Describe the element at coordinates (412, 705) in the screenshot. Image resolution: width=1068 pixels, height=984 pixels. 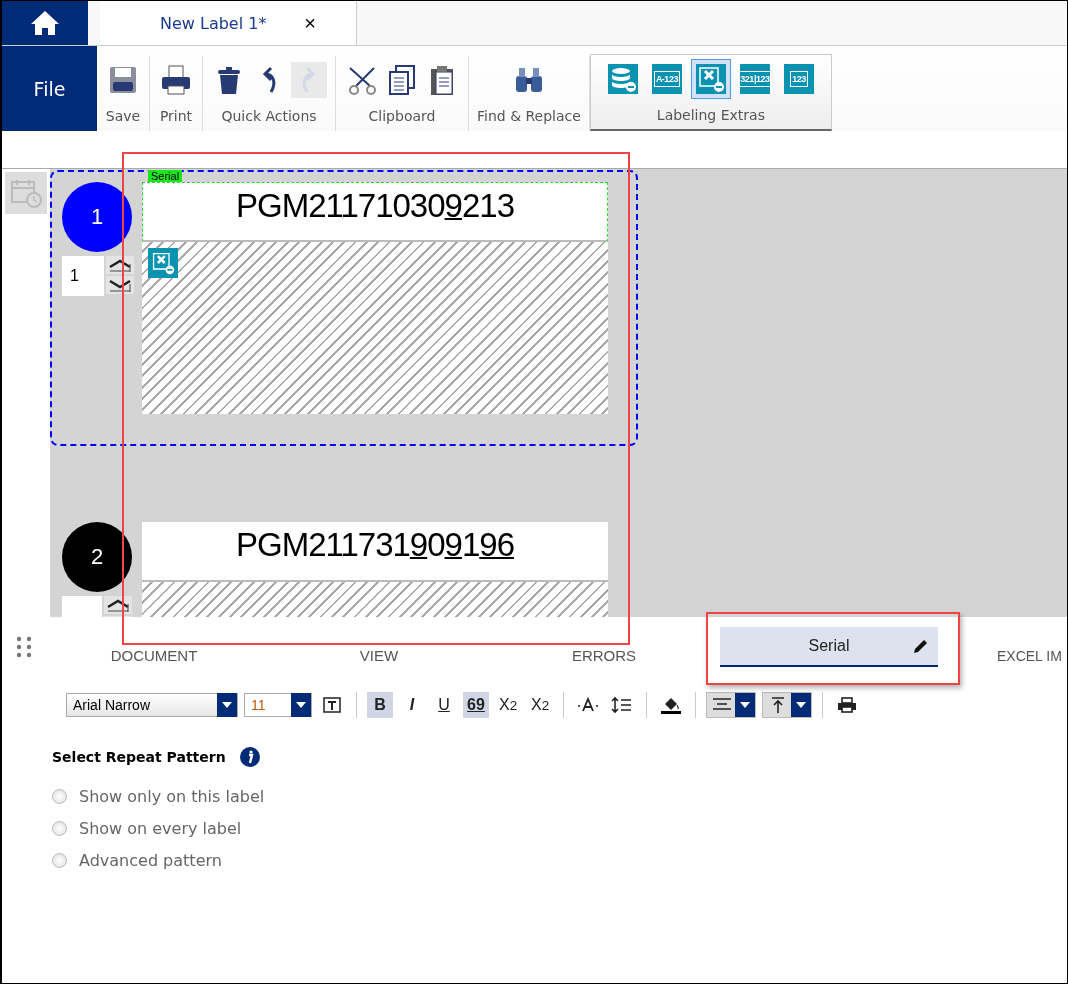
I see `italic-button: I` at that location.